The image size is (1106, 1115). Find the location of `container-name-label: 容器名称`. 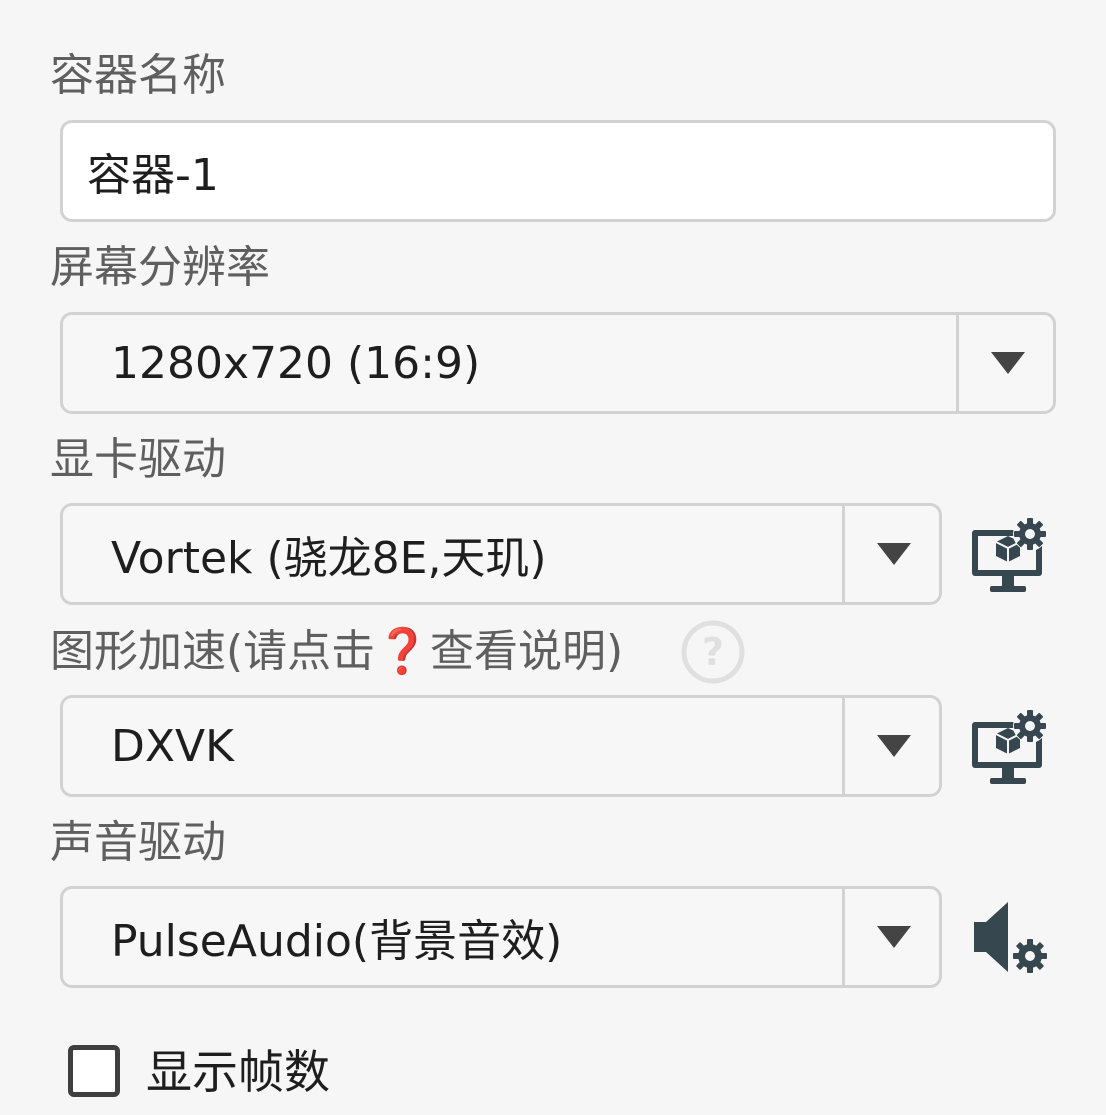

container-name-label: 容器名称 is located at coordinates (138, 75).